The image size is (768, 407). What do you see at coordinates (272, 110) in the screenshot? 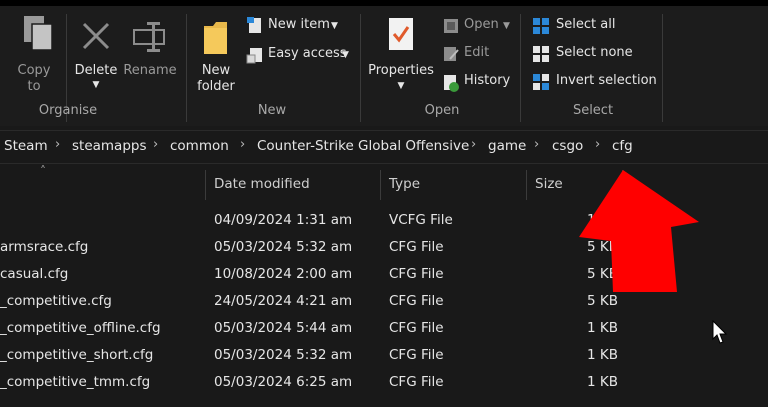
I see `group-label-new: New` at bounding box center [272, 110].